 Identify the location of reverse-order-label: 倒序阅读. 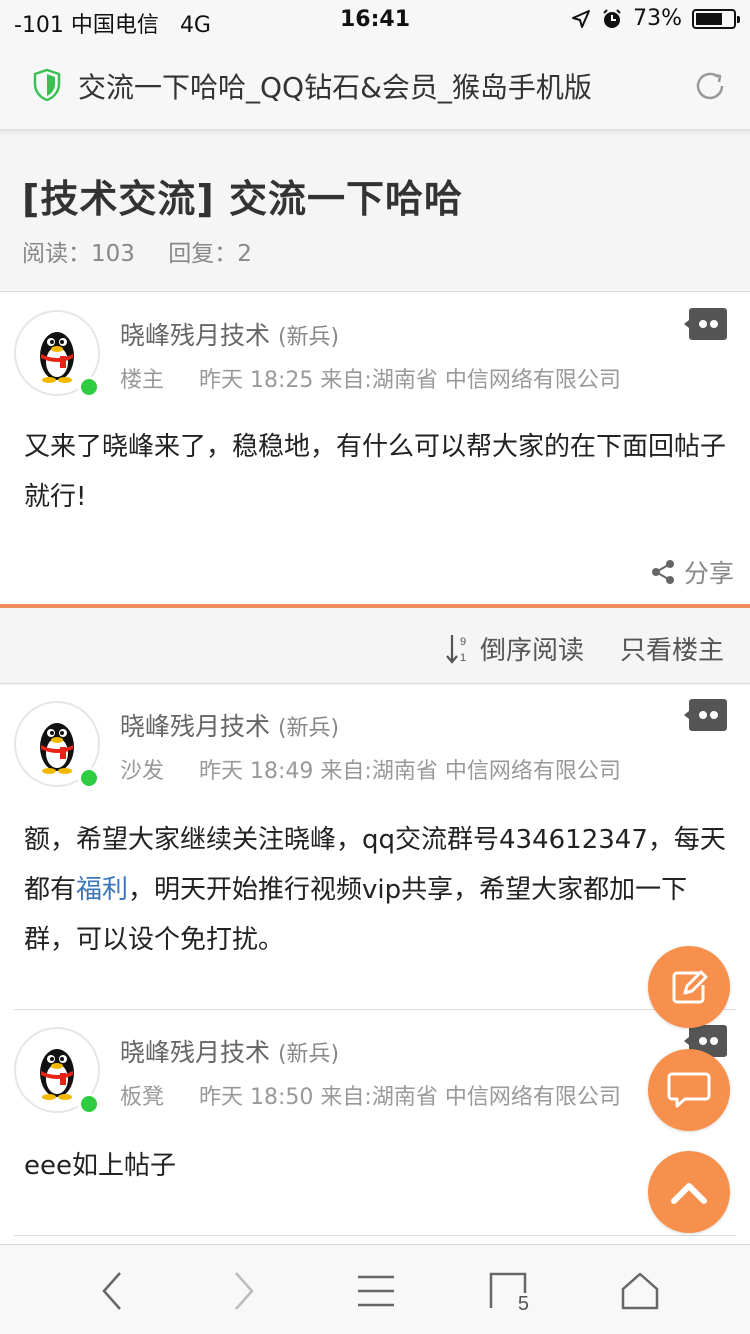
(532, 648).